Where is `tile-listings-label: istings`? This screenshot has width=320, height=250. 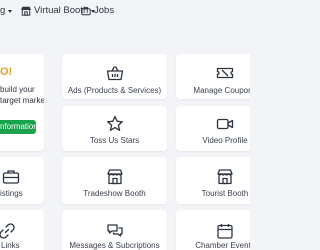
tile-listings-label: istings is located at coordinates (11, 193).